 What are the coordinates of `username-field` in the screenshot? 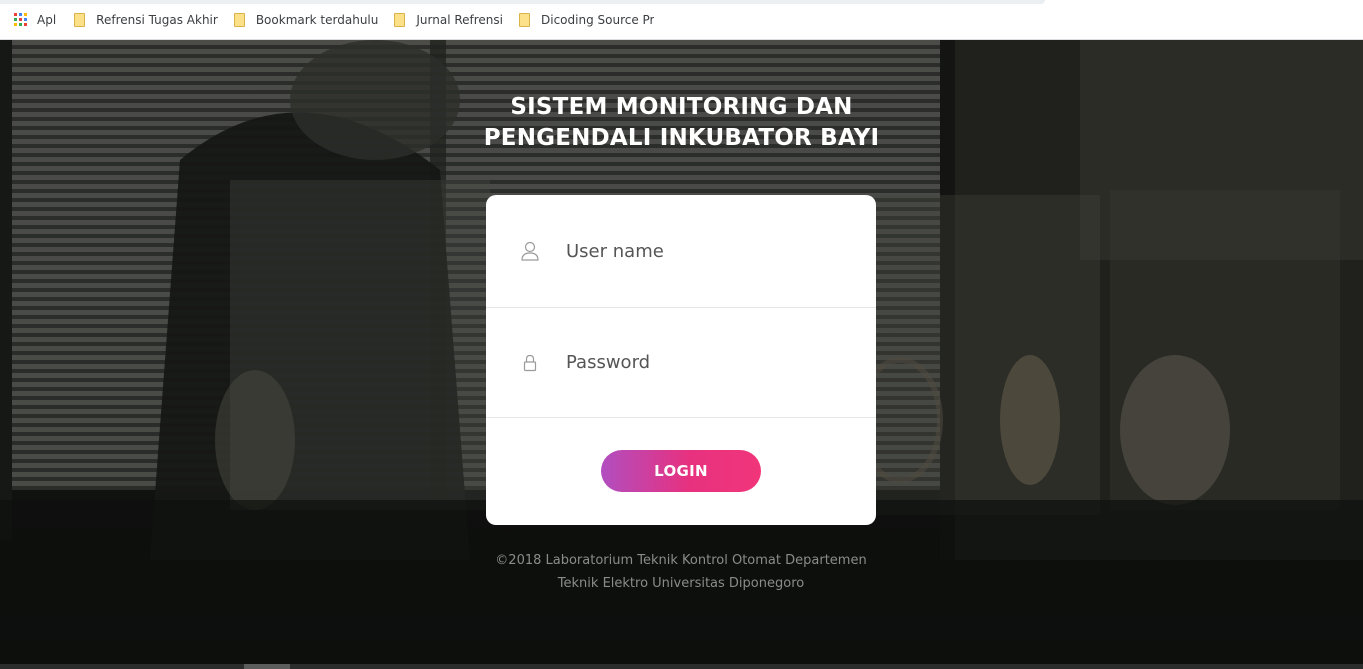 It's located at (681, 251).